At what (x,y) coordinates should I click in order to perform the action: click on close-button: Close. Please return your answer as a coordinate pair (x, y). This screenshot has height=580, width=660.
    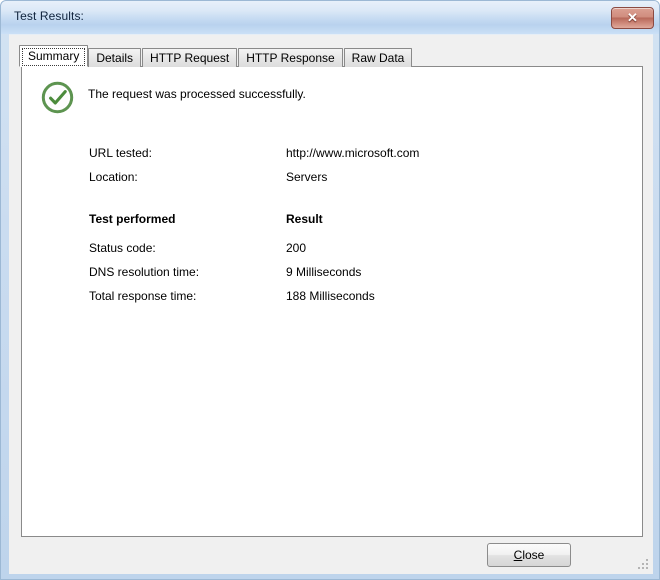
    Looking at the image, I should click on (529, 555).